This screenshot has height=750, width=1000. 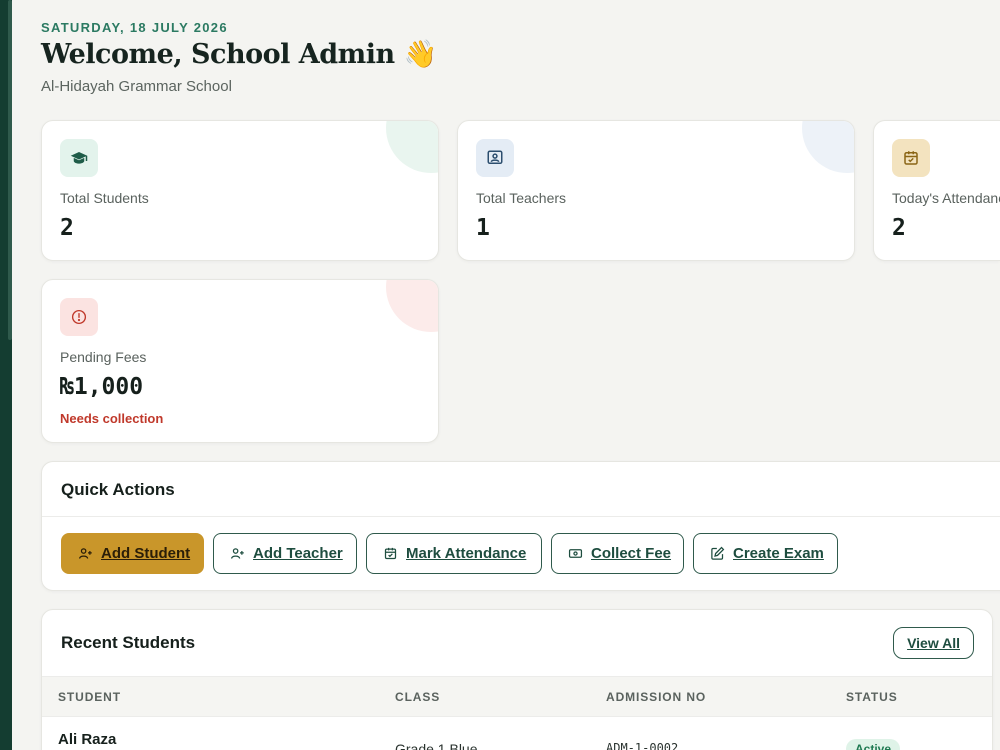 I want to click on student-name: Ali Raza, so click(x=87, y=739).